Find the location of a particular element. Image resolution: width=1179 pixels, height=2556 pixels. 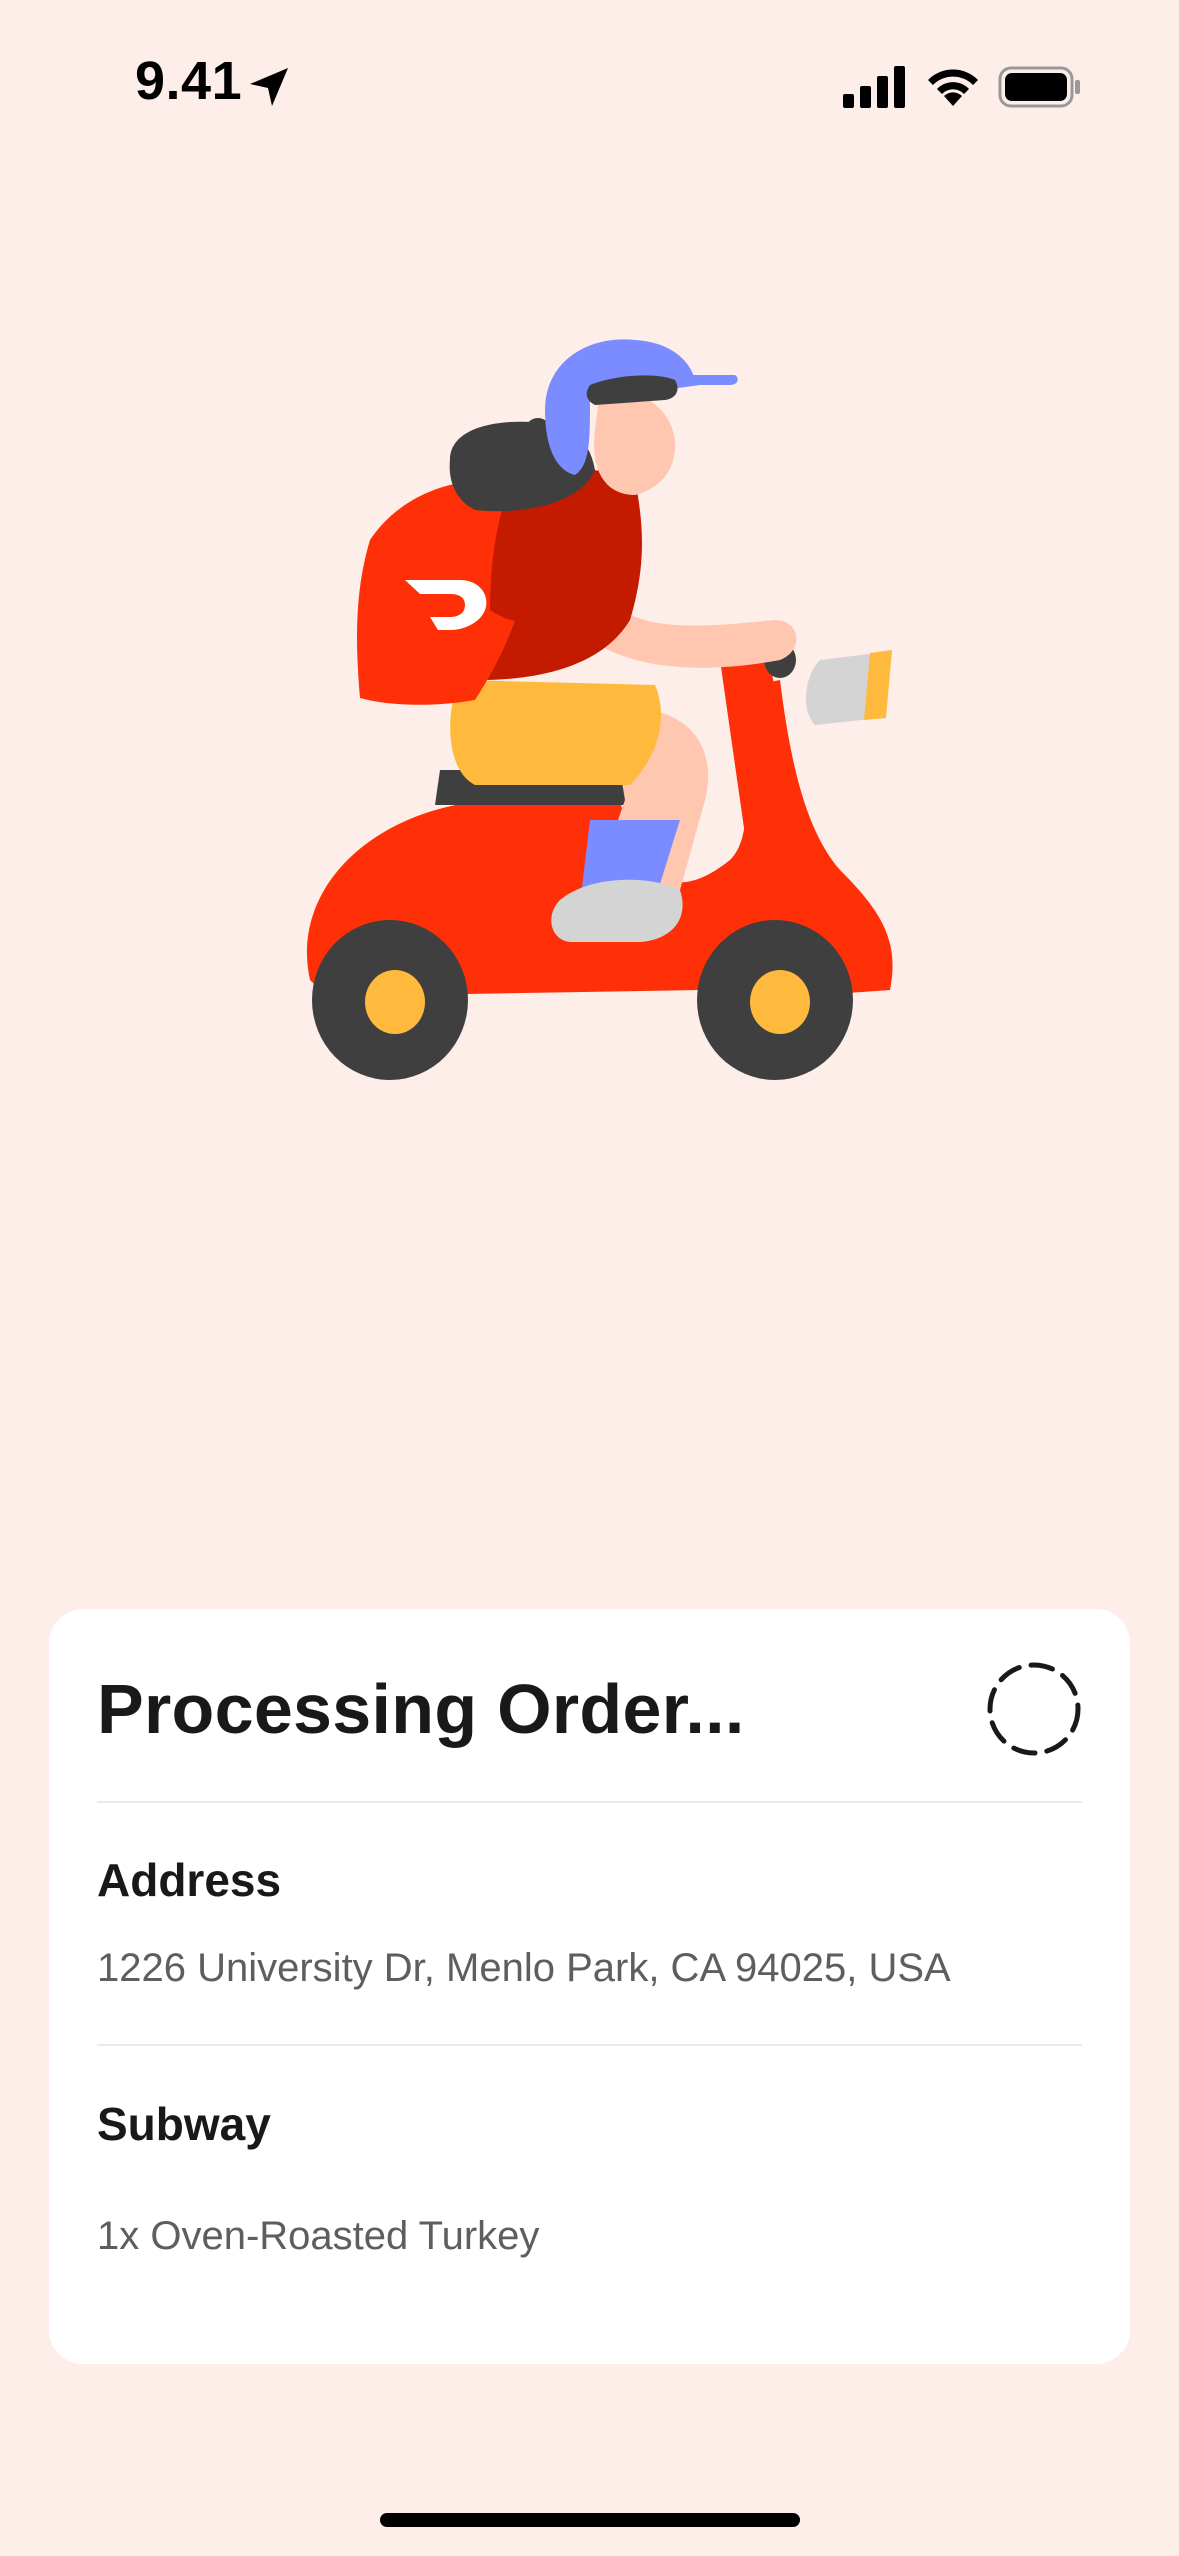

status-time: 9.41 is located at coordinates (189, 81).